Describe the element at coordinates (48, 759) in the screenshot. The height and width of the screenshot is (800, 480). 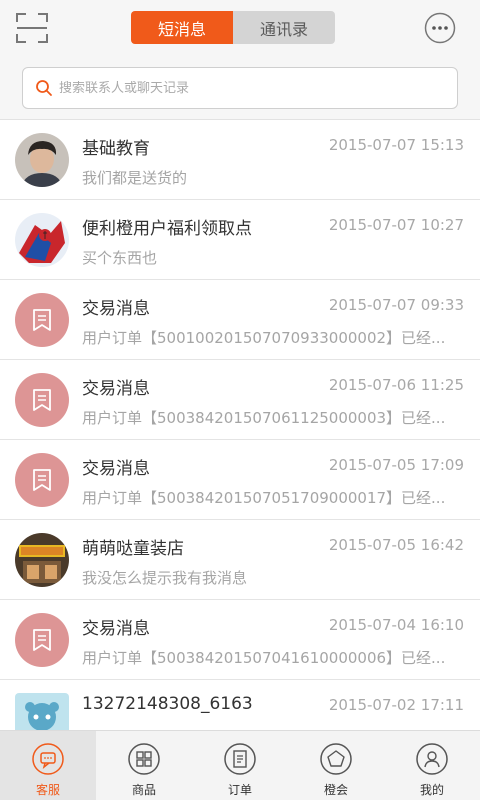
I see `chat-bubble-icon` at that location.